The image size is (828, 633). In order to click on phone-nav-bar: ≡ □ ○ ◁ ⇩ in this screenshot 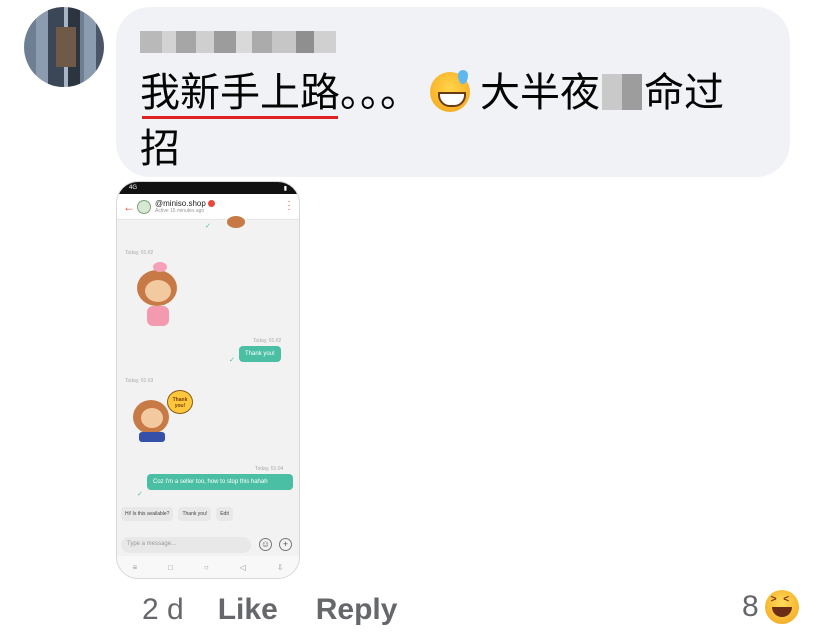, I will do `click(208, 567)`.